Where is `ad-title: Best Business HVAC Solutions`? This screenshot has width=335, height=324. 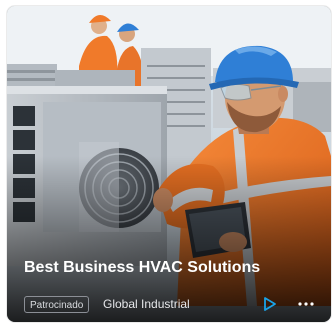
ad-title: Best Business HVAC Solutions is located at coordinates (174, 268).